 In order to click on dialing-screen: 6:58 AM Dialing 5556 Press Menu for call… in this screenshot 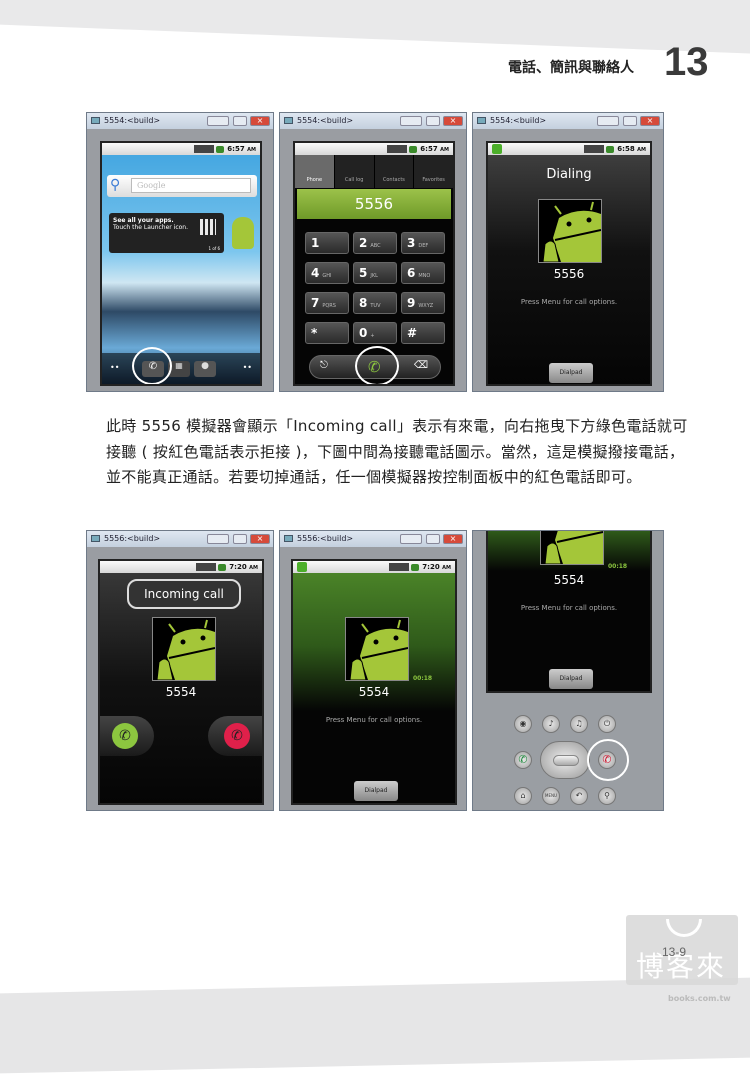, I will do `click(569, 263)`.